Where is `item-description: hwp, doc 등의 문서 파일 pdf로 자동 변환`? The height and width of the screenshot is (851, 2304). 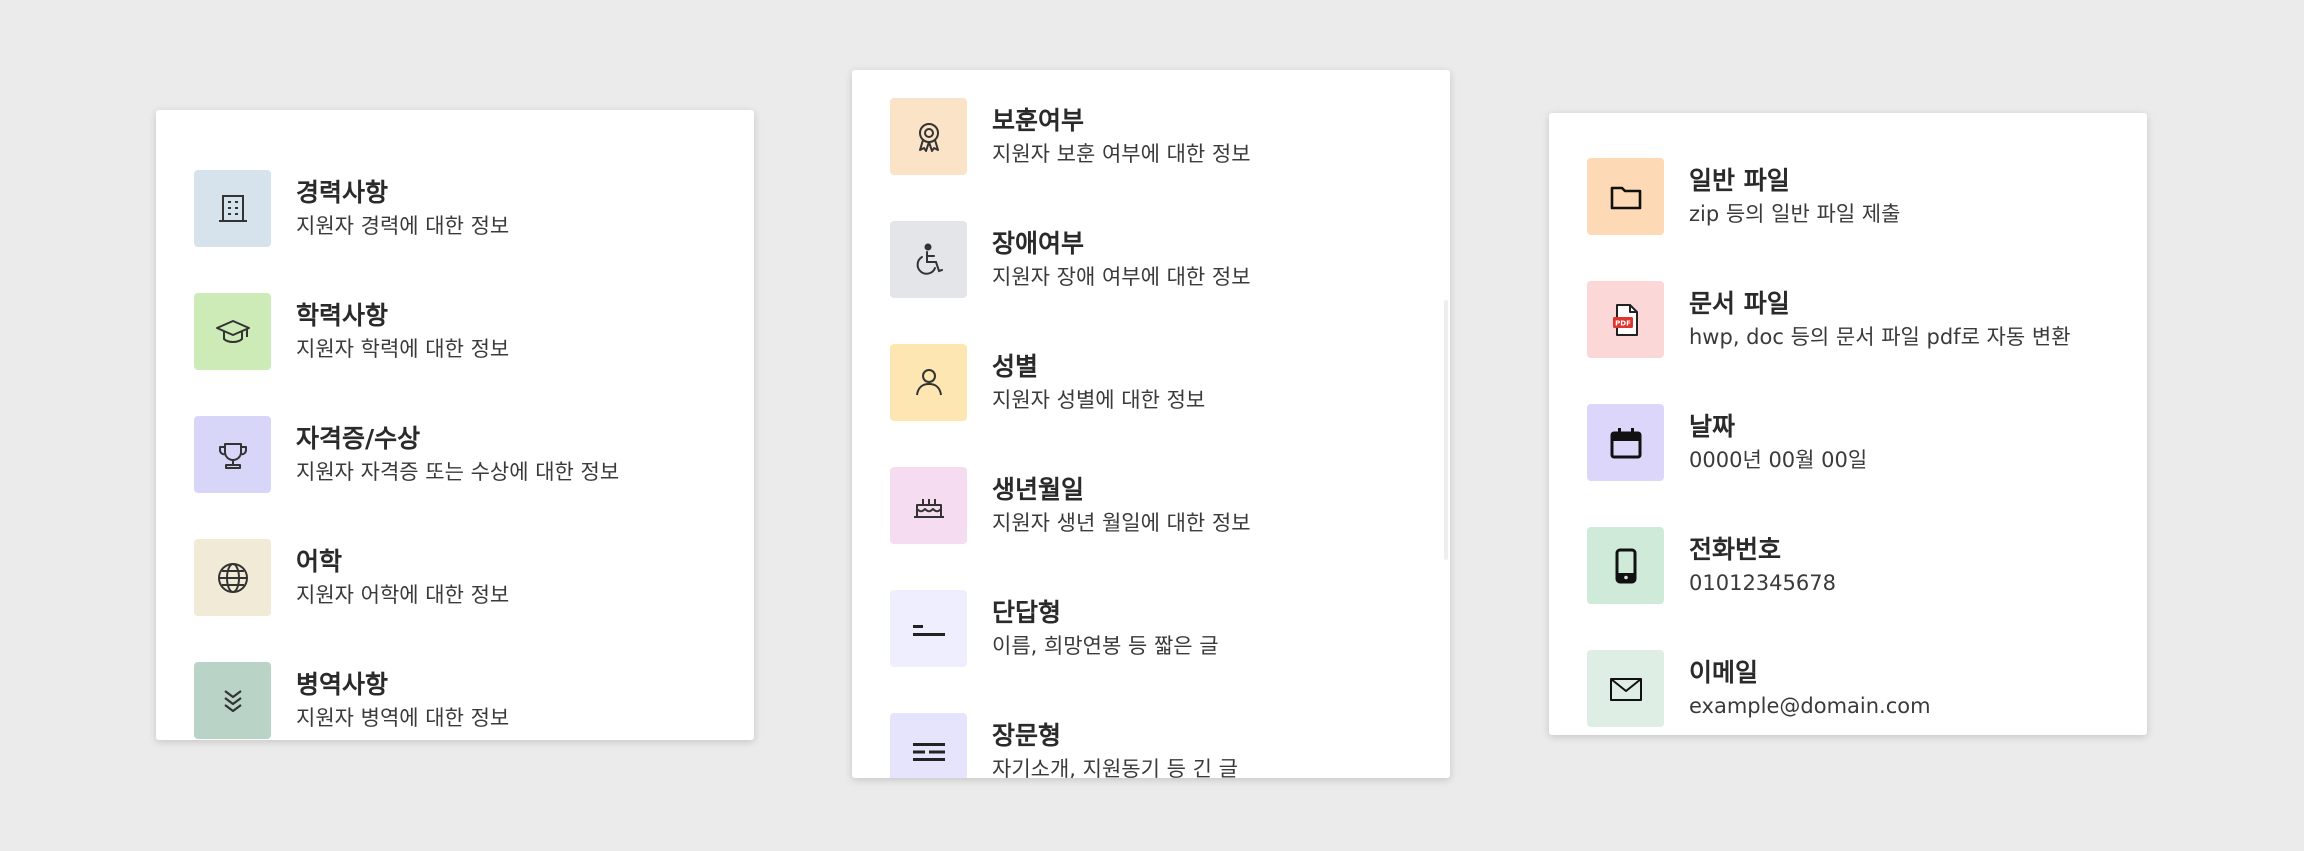
item-description: hwp, doc 등의 문서 파일 pdf로 자동 변환 is located at coordinates (1880, 336).